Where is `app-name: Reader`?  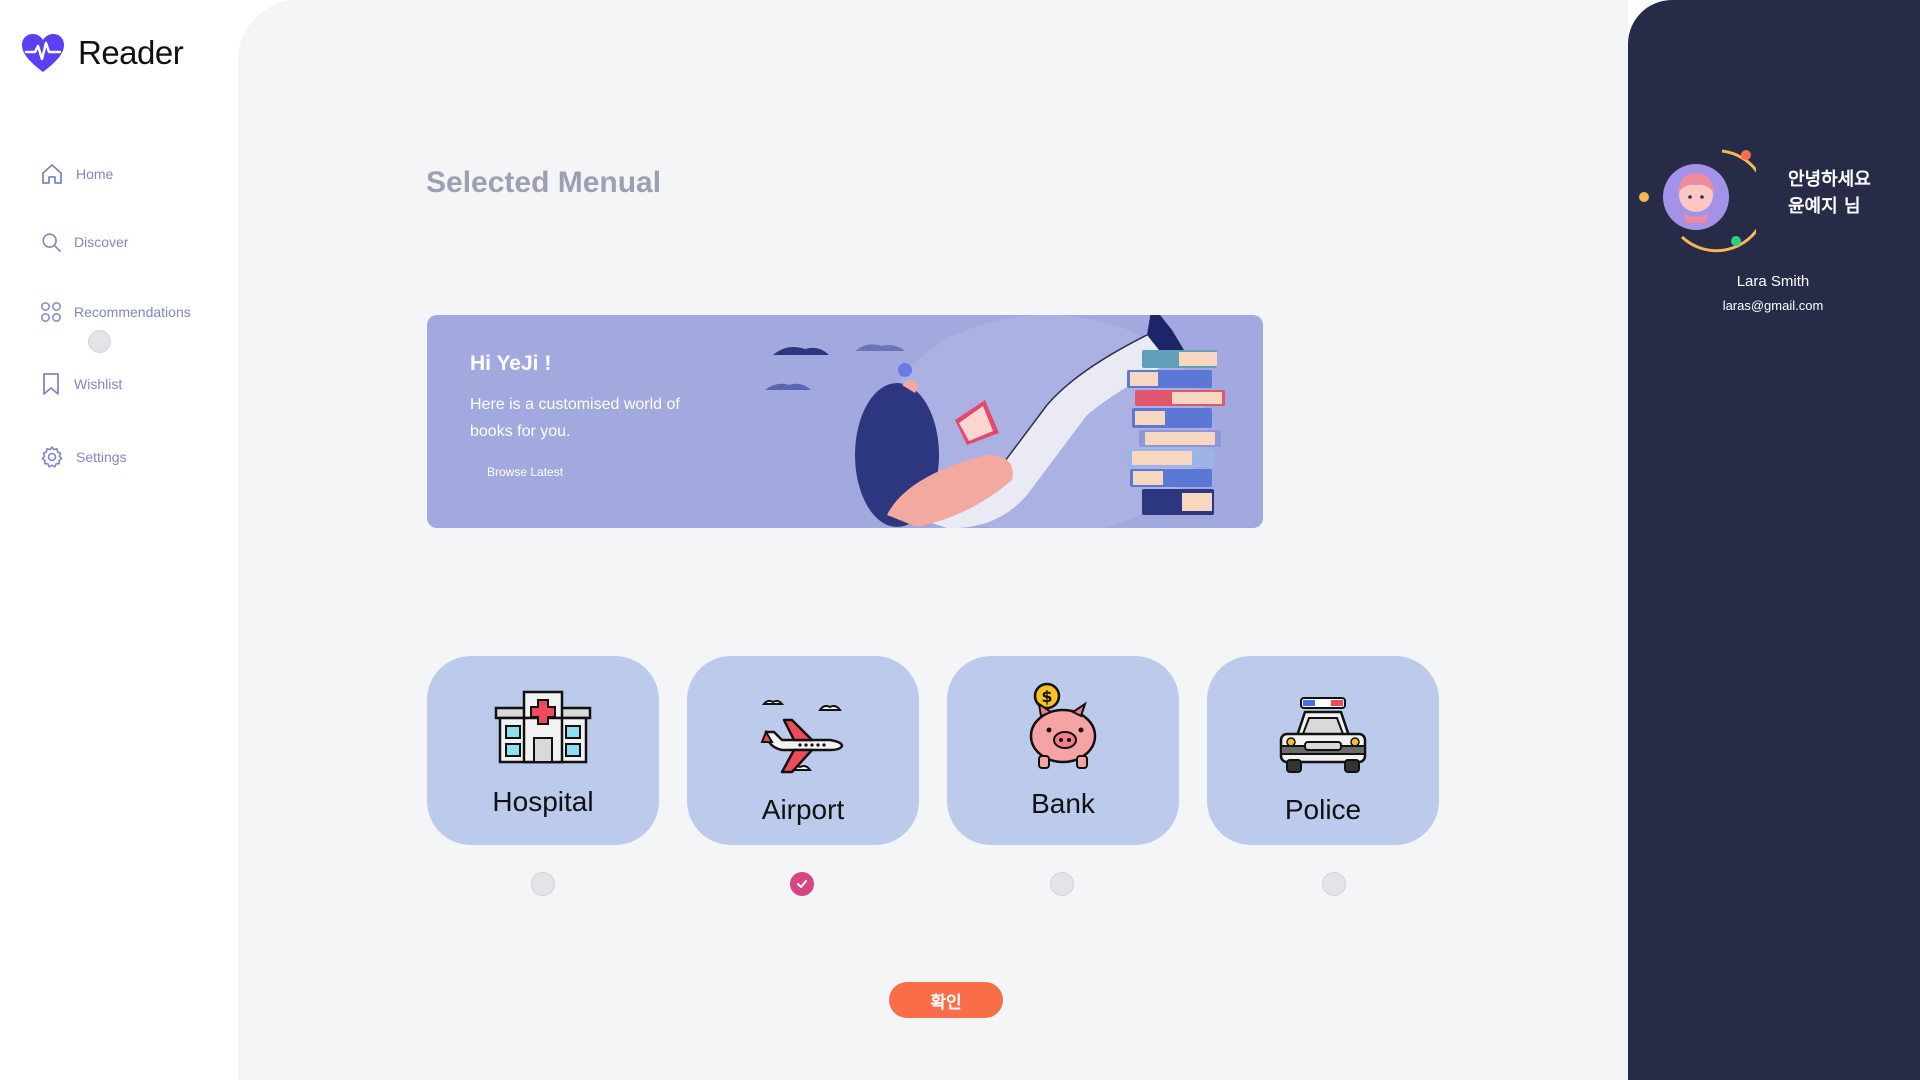
app-name: Reader is located at coordinates (131, 52).